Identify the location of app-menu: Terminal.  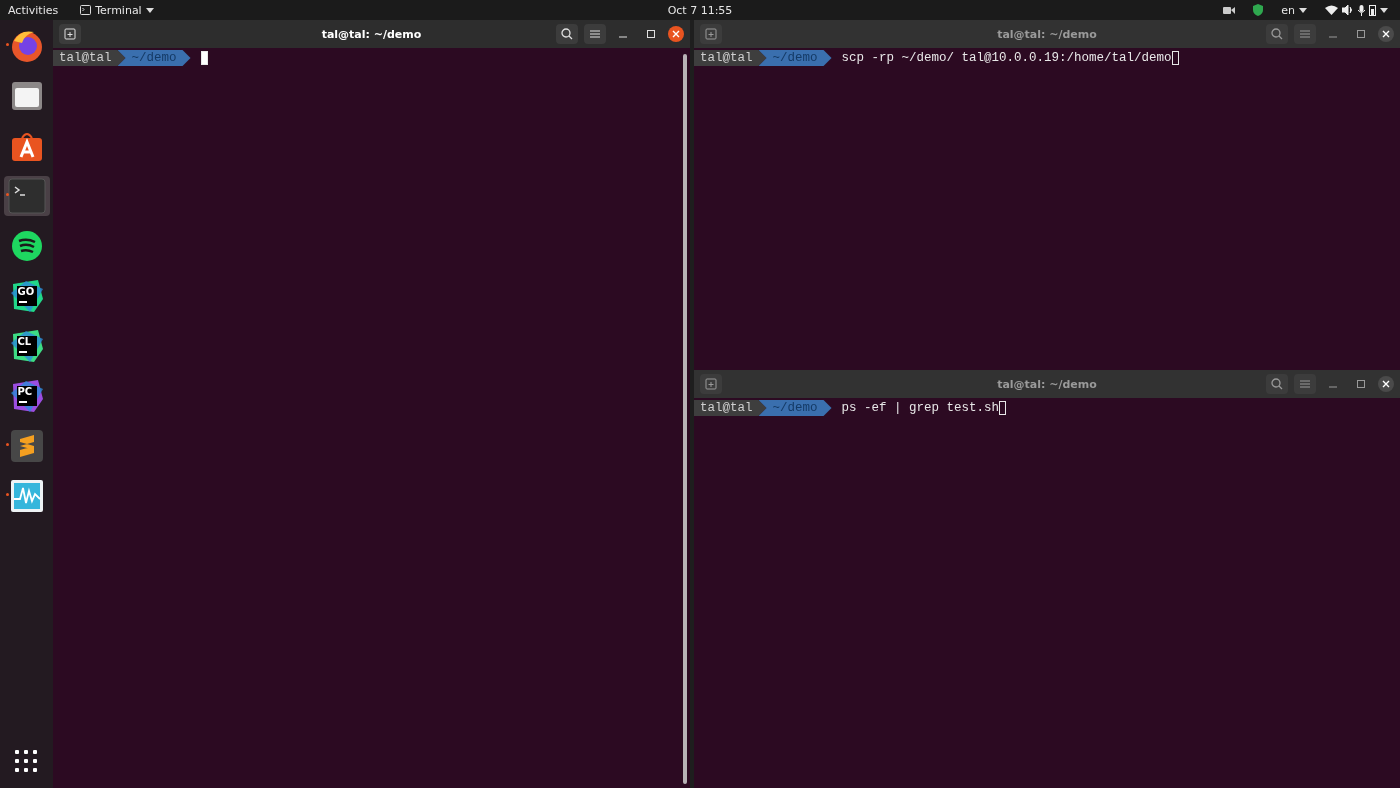
(117, 10).